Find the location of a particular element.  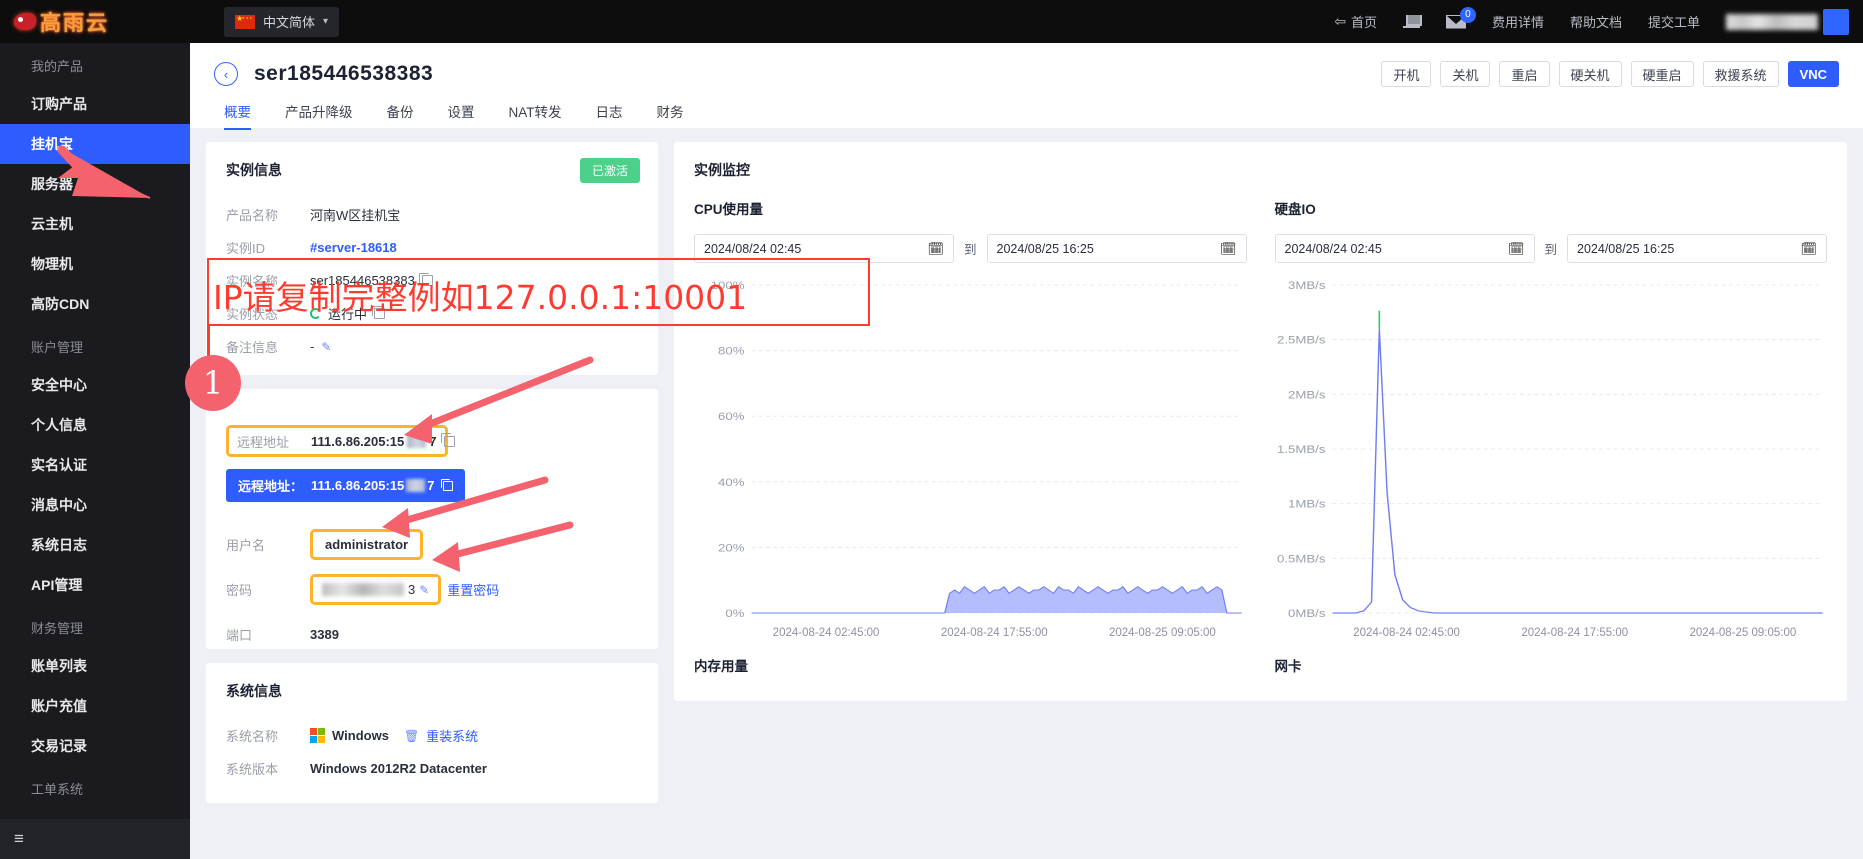

instance-name-text: ser185446538383 is located at coordinates (362, 280).